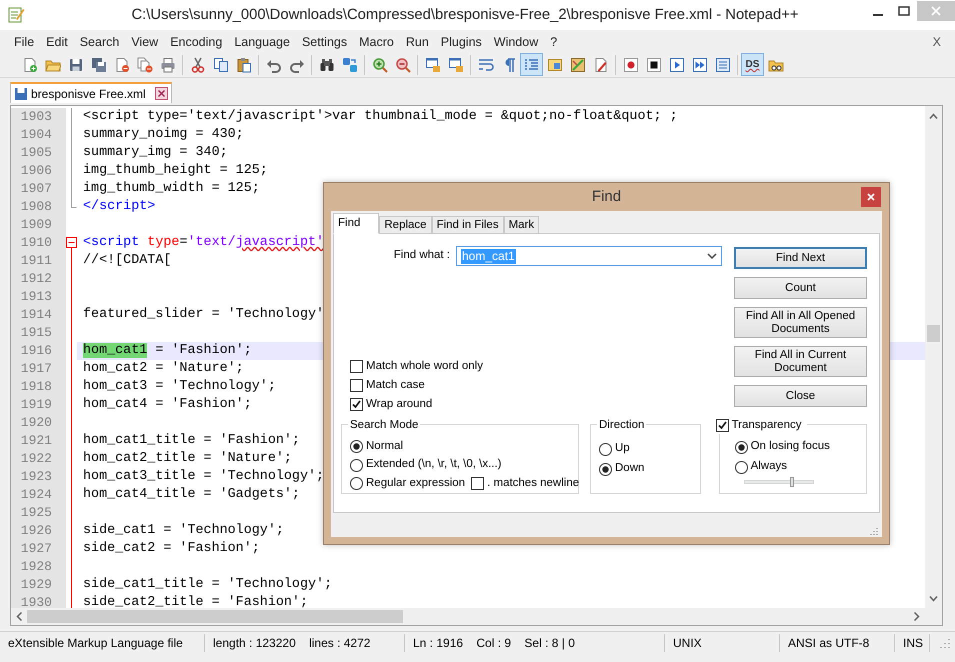  Describe the element at coordinates (578, 64) in the screenshot. I see `map-icon` at that location.